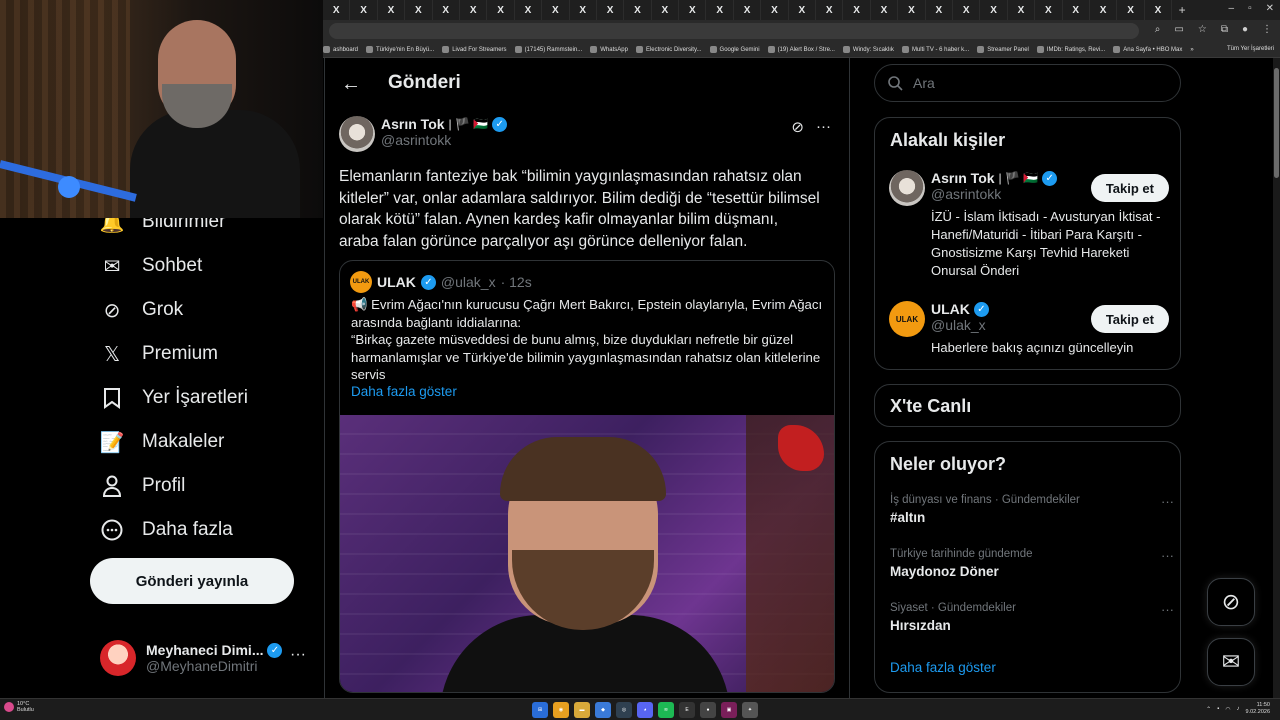 Image resolution: width=1280 pixels, height=720 pixels. What do you see at coordinates (1032, 617) in the screenshot?
I see `trend-item: Siyaset · Gündemdekiler Hırsızdan ···` at bounding box center [1032, 617].